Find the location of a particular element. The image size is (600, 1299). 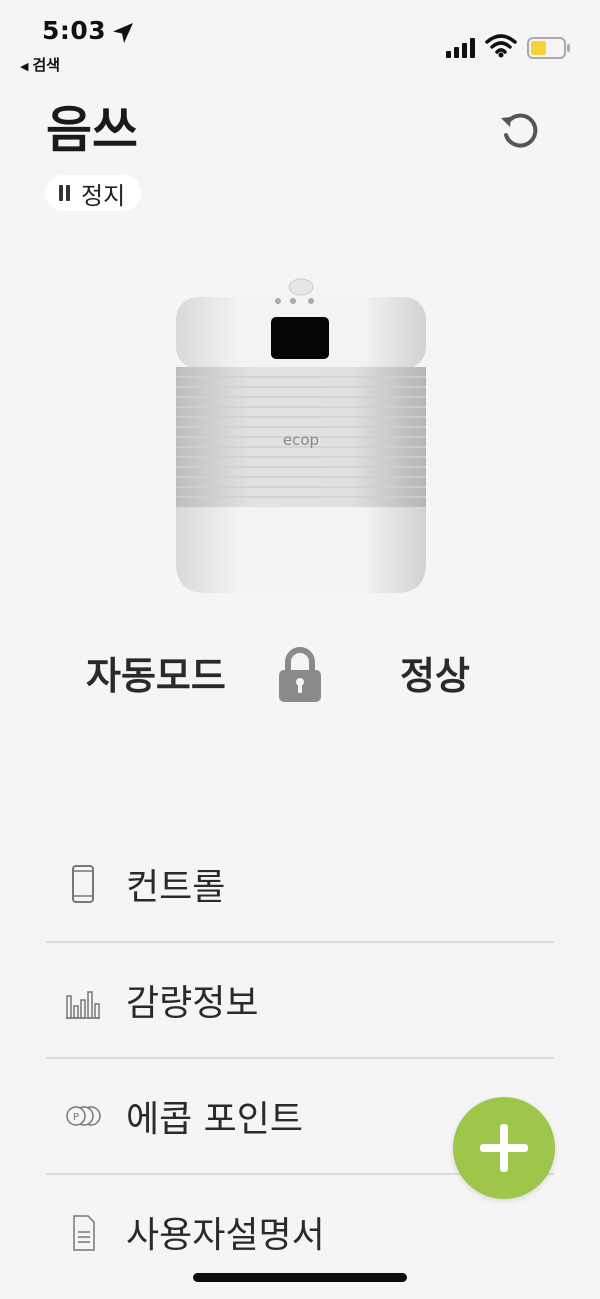

brand-logo: ecop is located at coordinates (301, 440).